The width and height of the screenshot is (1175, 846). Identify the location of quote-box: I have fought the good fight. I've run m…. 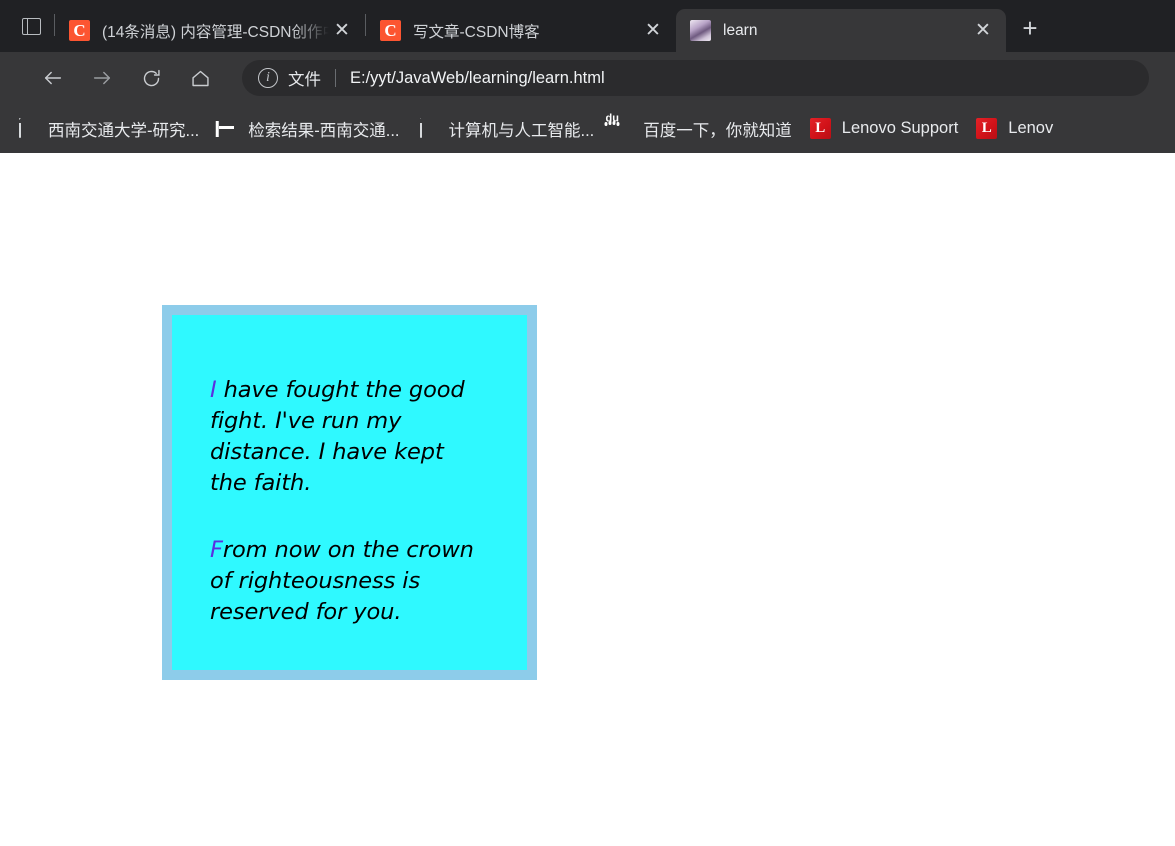
(349, 492).